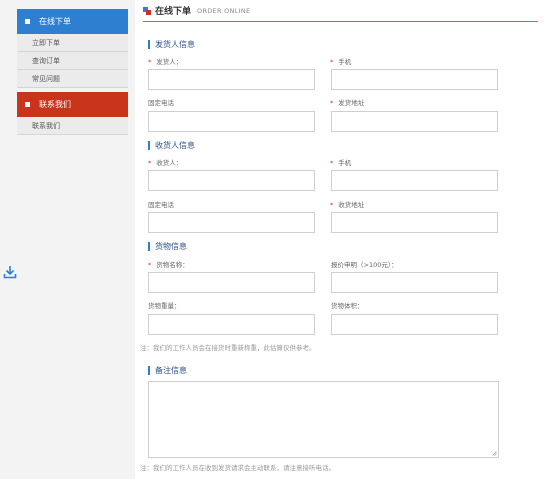 This screenshot has height=479, width=559. What do you see at coordinates (168, 265) in the screenshot?
I see `cargo-name-label: * 货物名称：` at bounding box center [168, 265].